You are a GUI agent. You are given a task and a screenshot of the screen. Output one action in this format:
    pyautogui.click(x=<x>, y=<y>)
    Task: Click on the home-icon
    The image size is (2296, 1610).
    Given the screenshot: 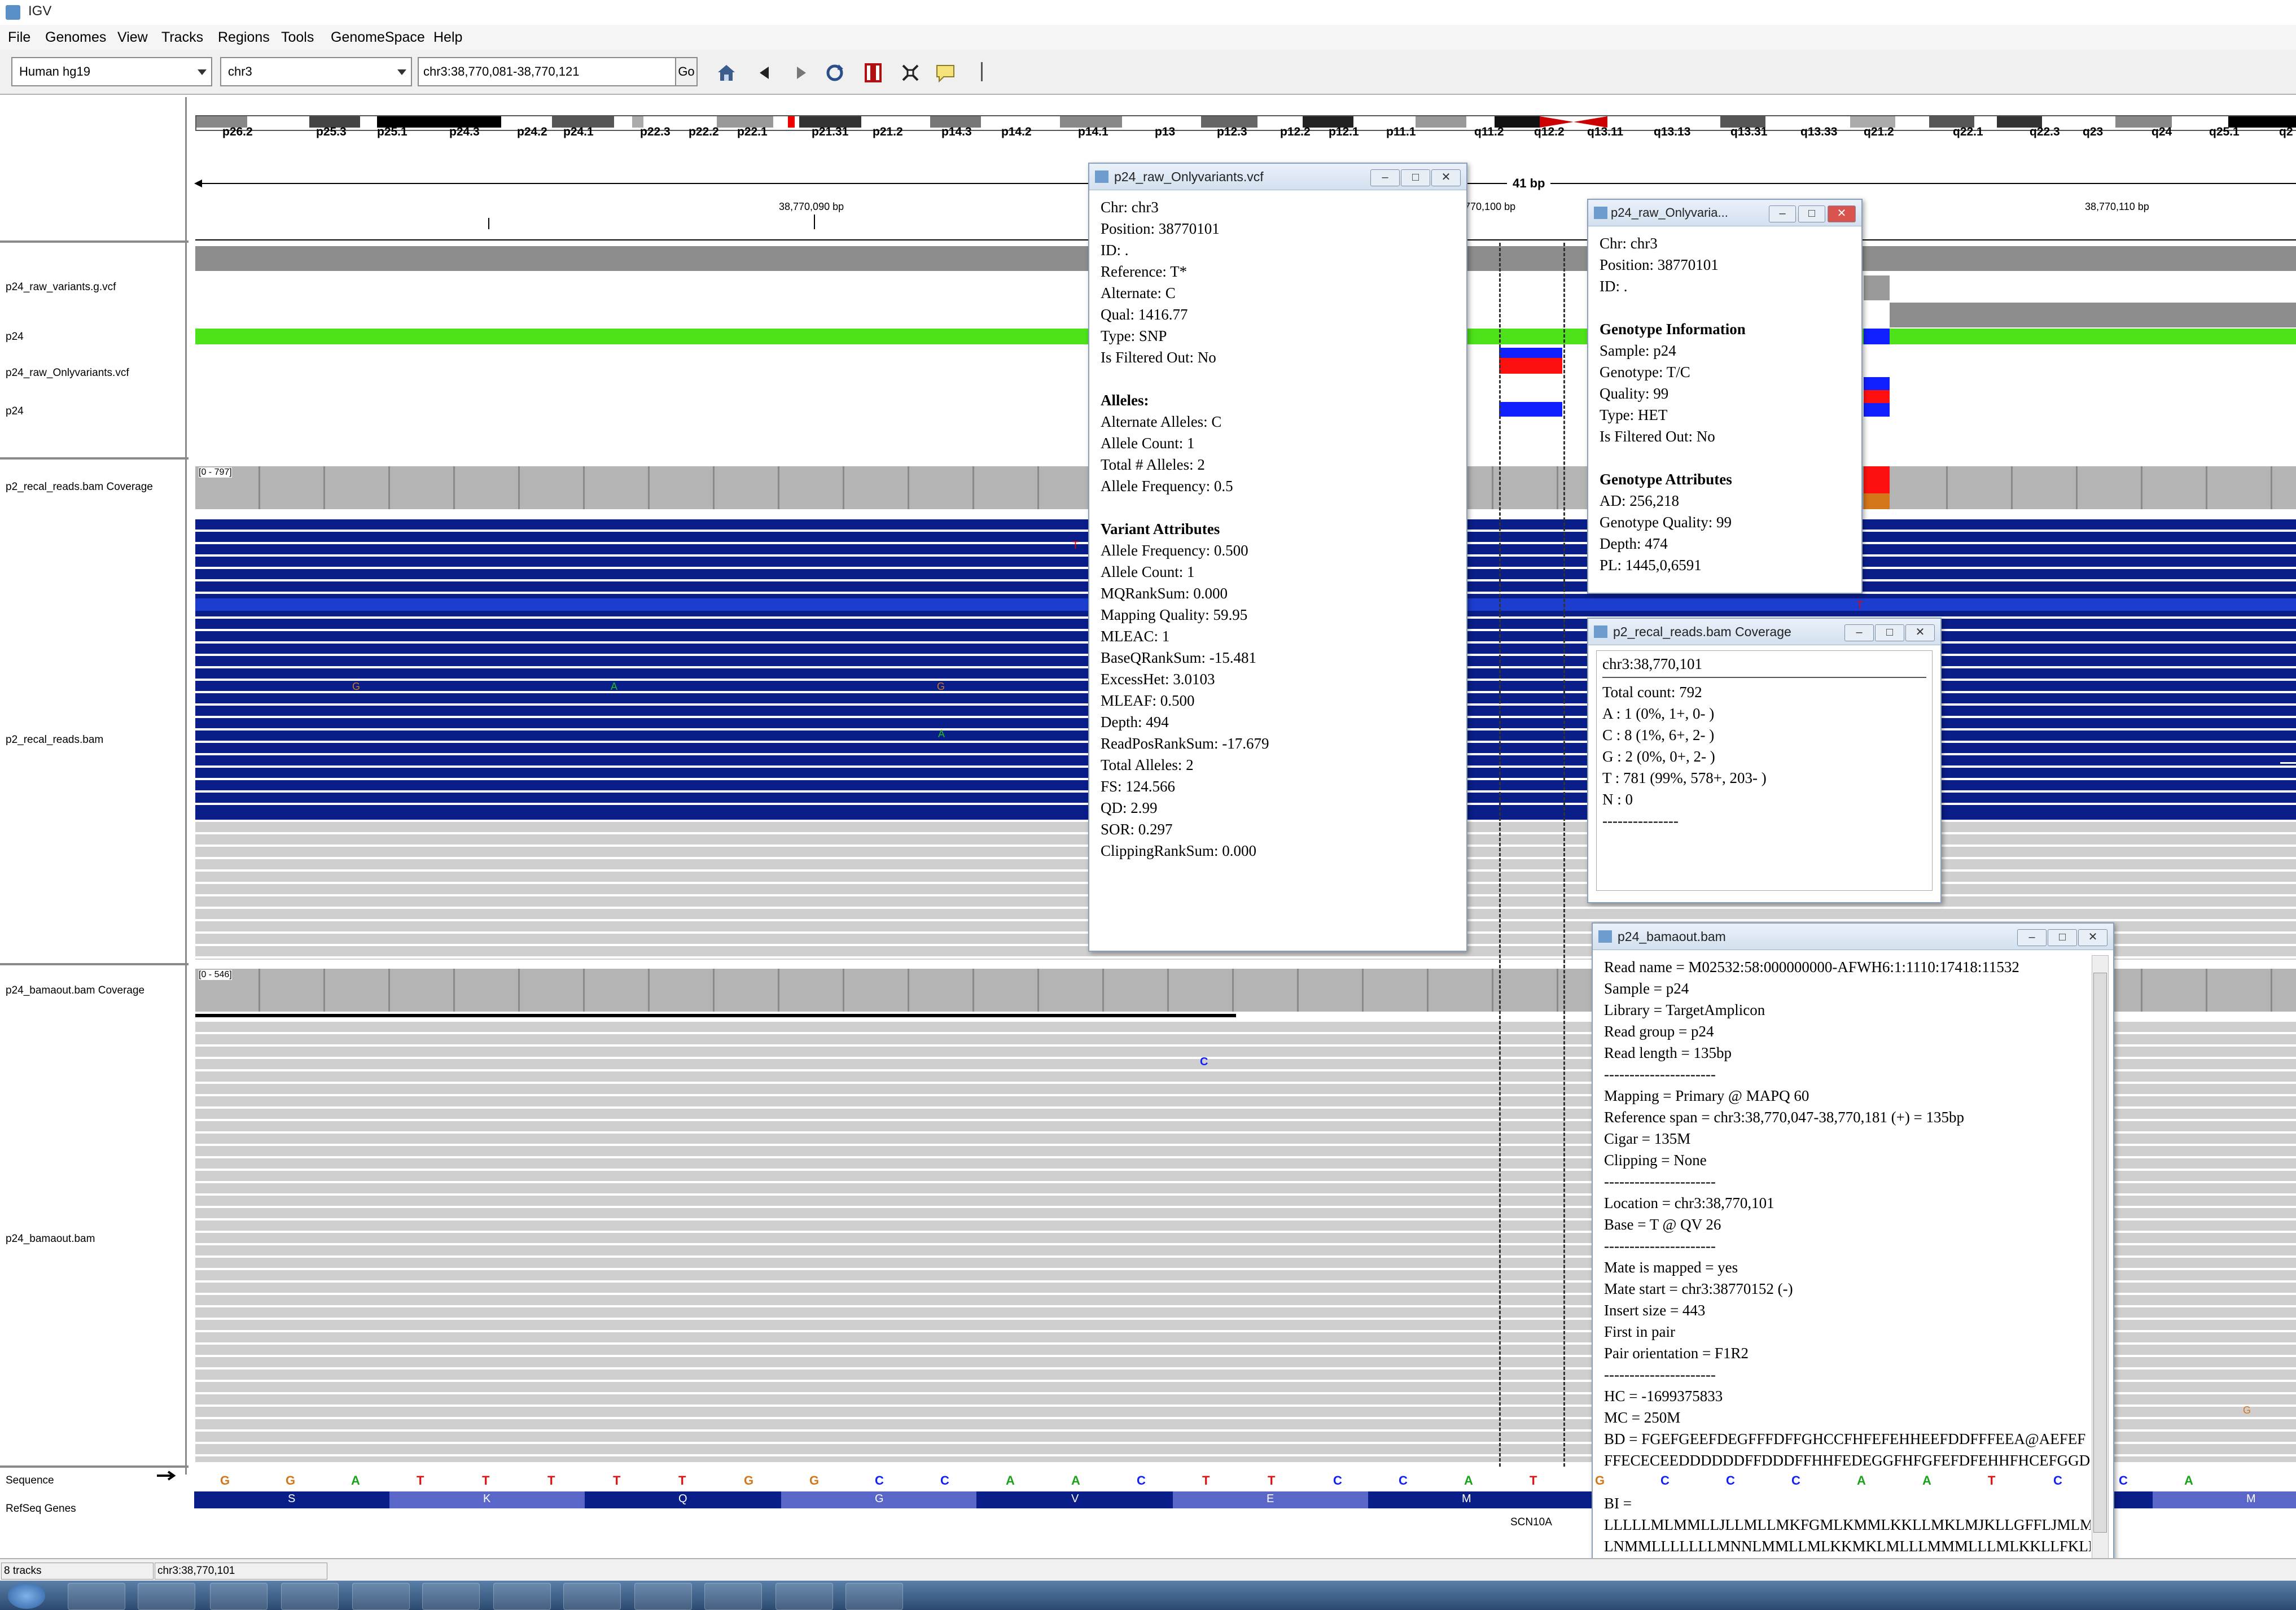 What is the action you would take?
    pyautogui.click(x=727, y=73)
    